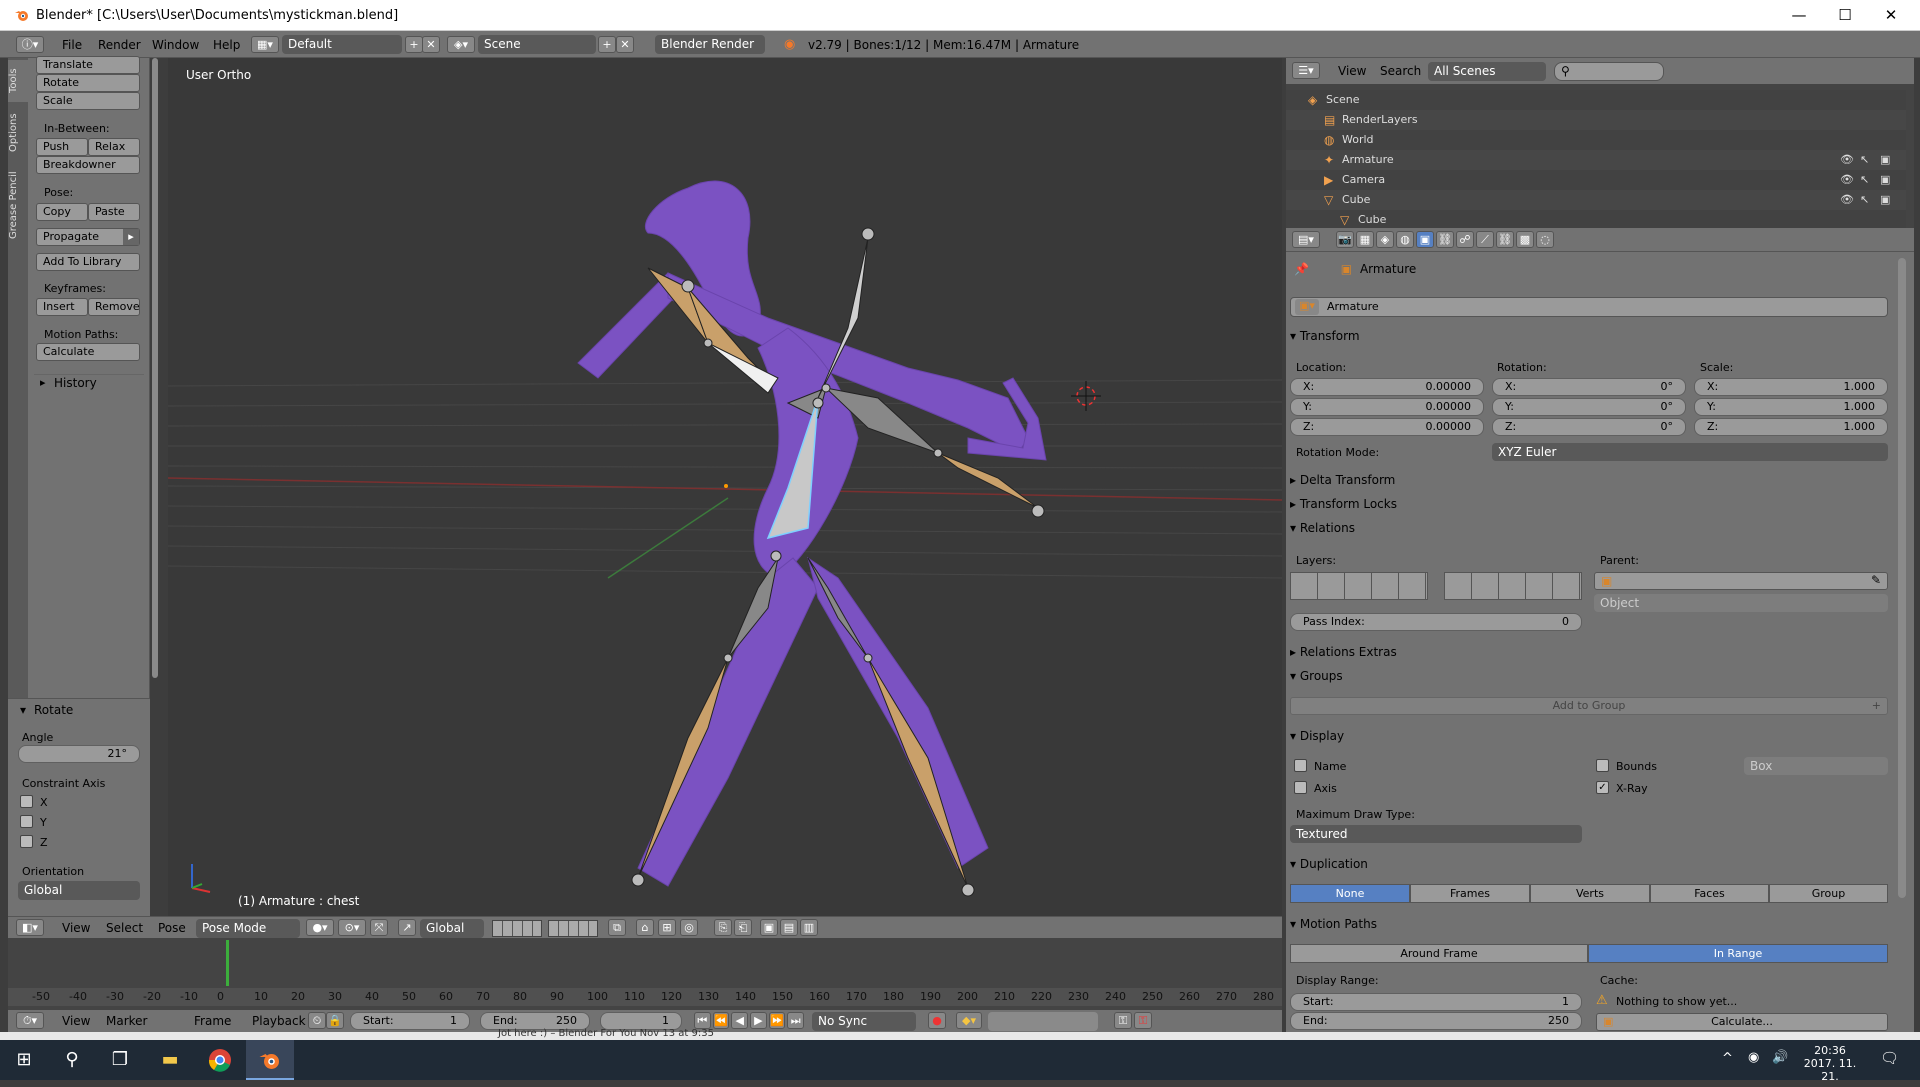 The height and width of the screenshot is (1087, 1920). Describe the element at coordinates (352, 927) in the screenshot. I see `pivot-point-icon: ⊙▾` at that location.